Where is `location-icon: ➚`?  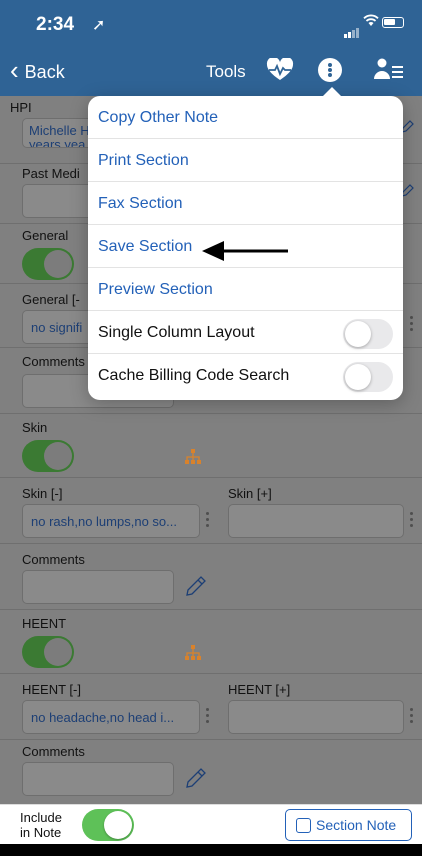
location-icon: ➚ is located at coordinates (99, 25).